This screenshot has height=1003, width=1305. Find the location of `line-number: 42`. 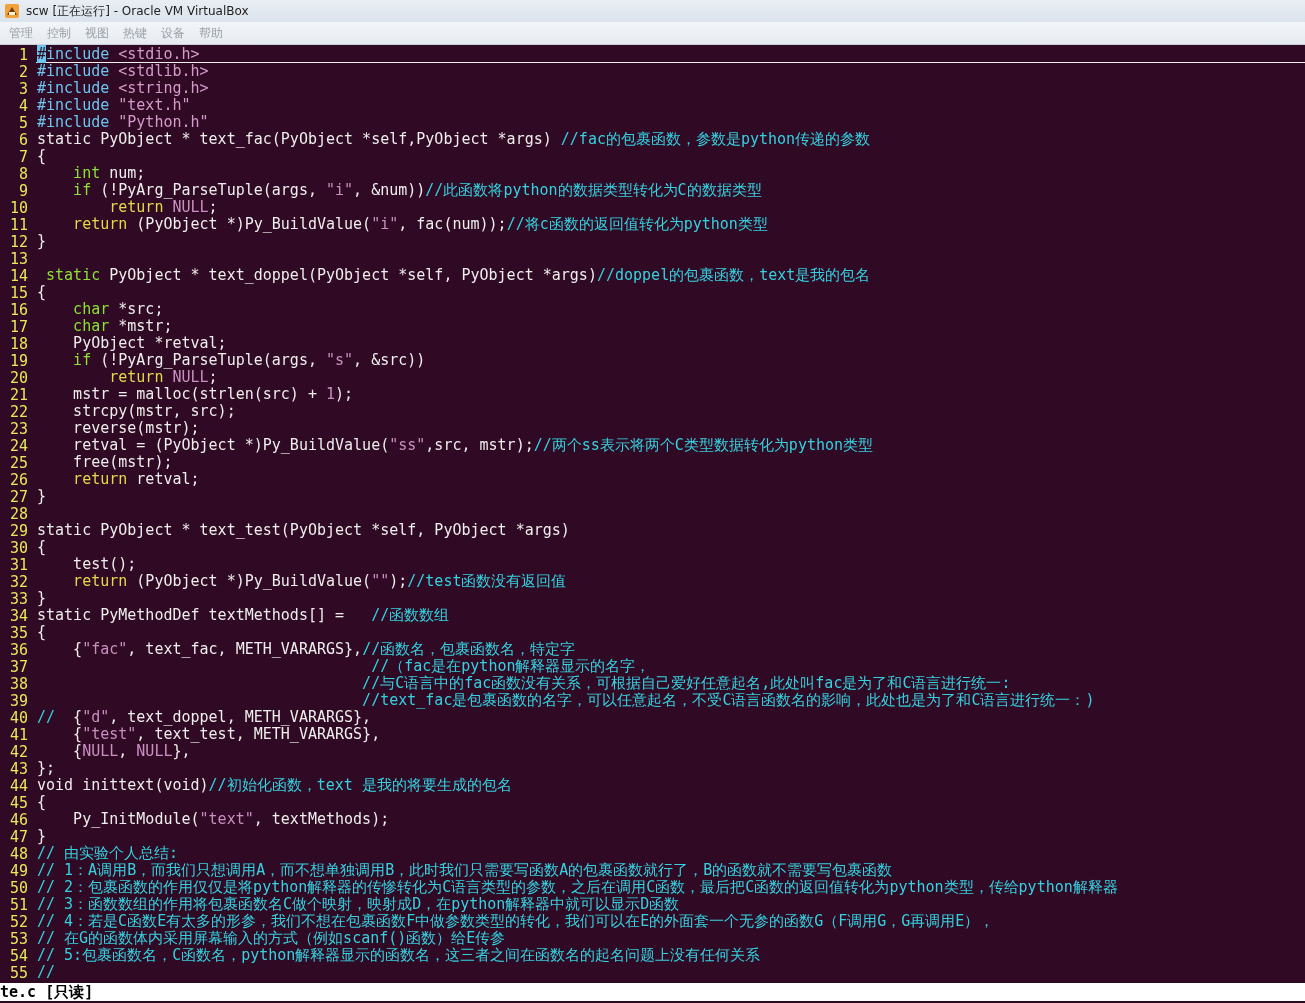

line-number: 42 is located at coordinates (18, 751).